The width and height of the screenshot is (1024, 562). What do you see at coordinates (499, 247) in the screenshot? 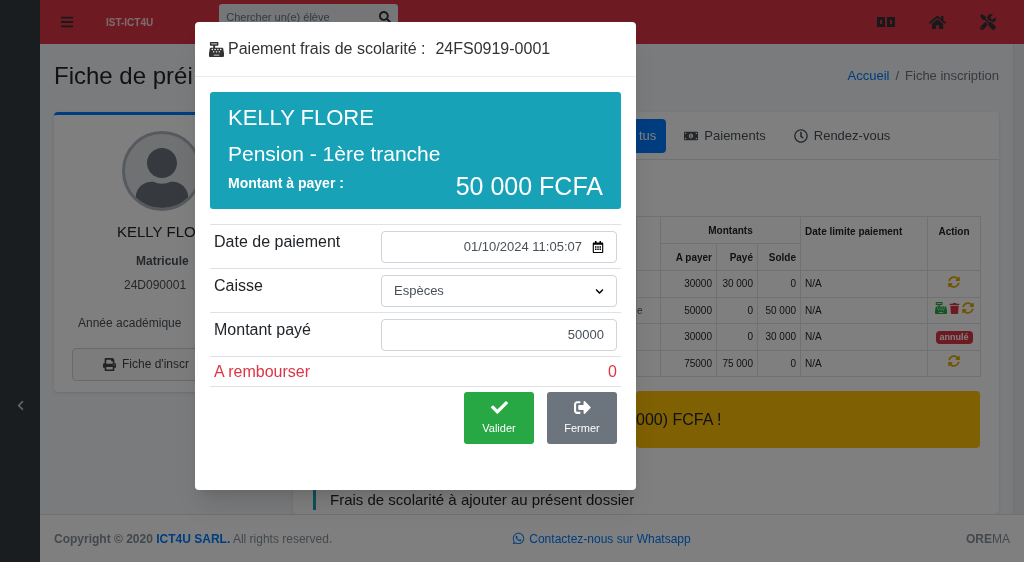
I see `date-field: 01/10/2024 11:05:07` at bounding box center [499, 247].